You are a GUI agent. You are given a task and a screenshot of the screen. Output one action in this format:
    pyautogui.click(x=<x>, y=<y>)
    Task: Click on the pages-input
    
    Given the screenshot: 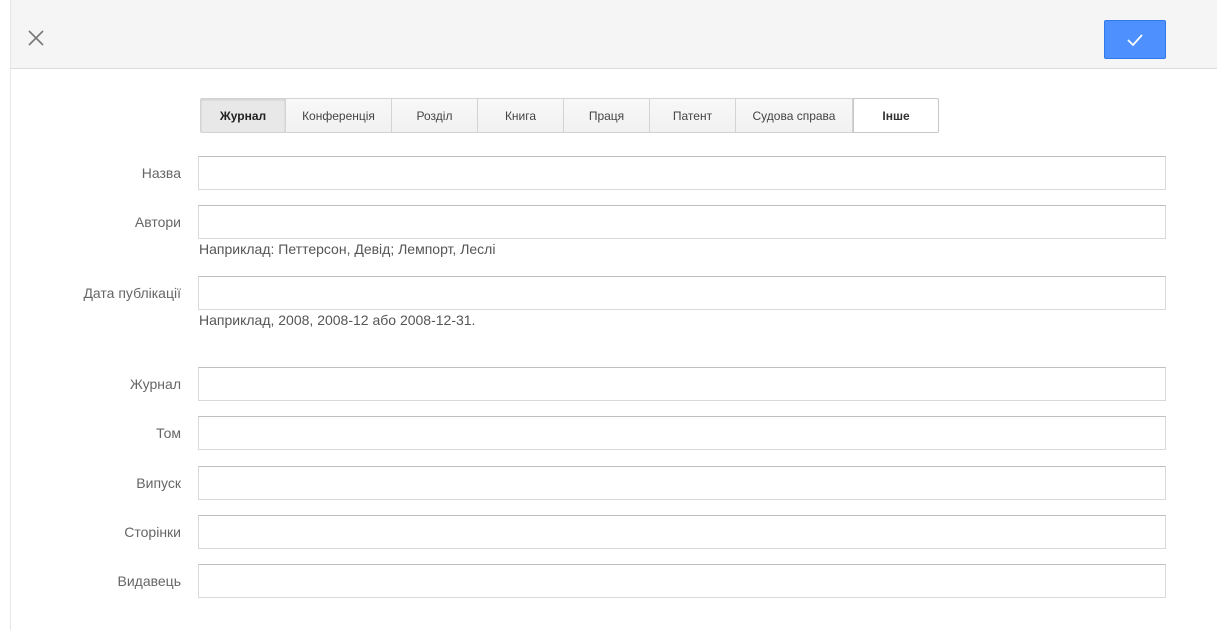 What is the action you would take?
    pyautogui.click(x=682, y=532)
    